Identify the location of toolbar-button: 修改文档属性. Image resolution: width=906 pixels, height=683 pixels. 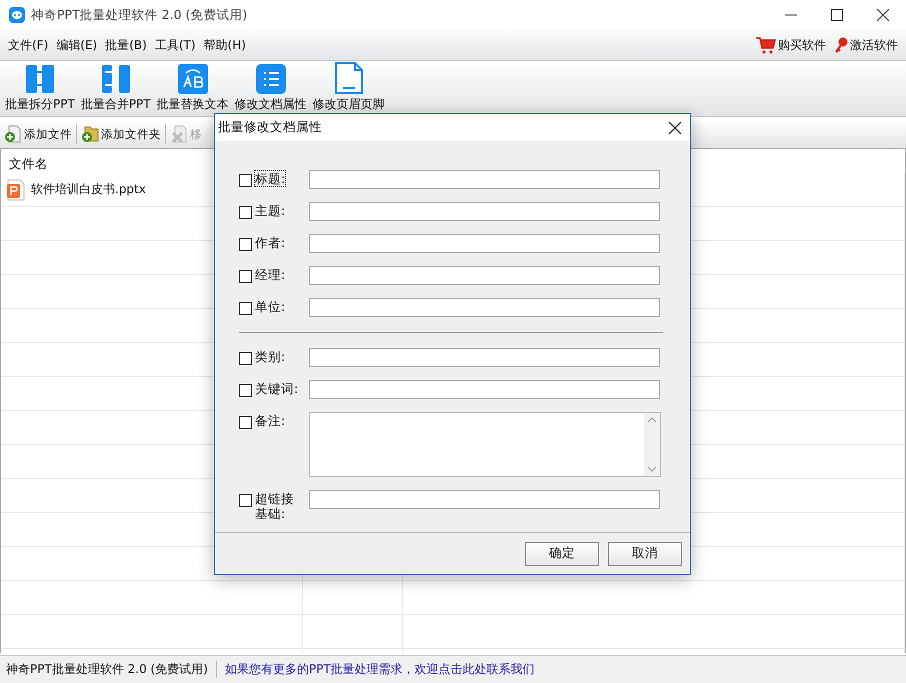
(271, 88).